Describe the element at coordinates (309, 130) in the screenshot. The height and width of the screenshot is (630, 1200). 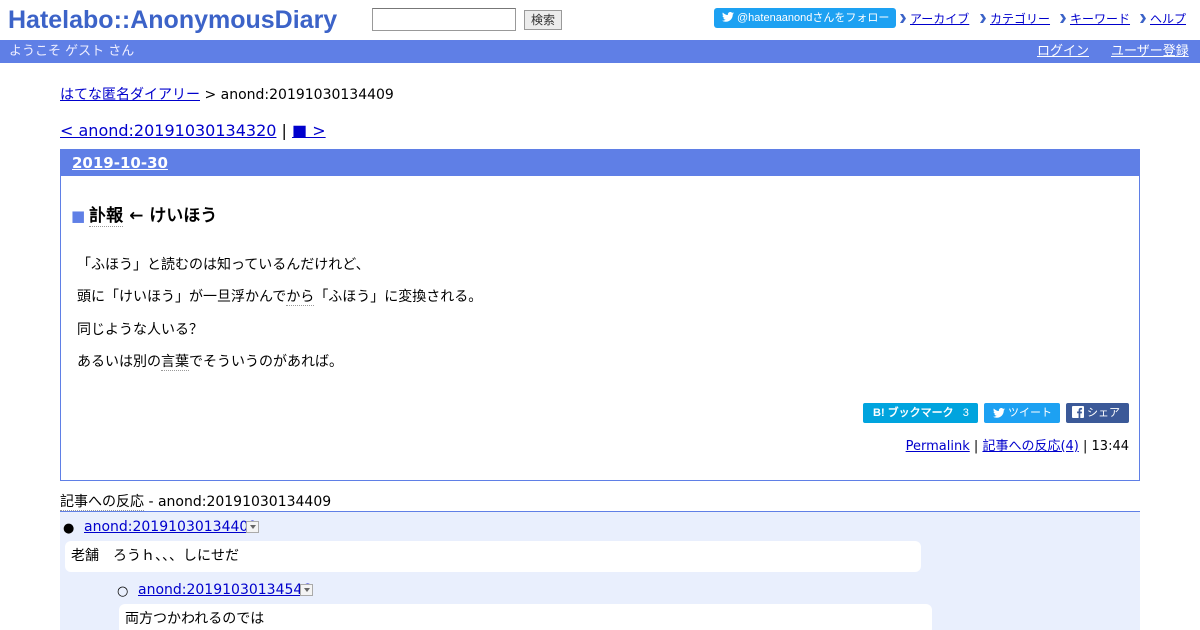
I see `next-entry-link: ■ >` at that location.